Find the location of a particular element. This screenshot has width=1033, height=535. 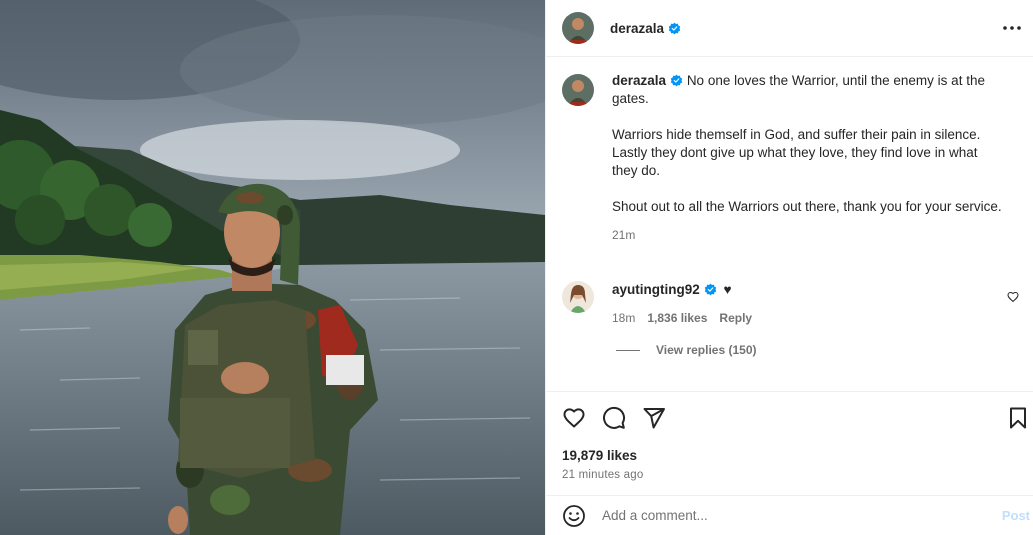

commenter-avatar is located at coordinates (578, 297).